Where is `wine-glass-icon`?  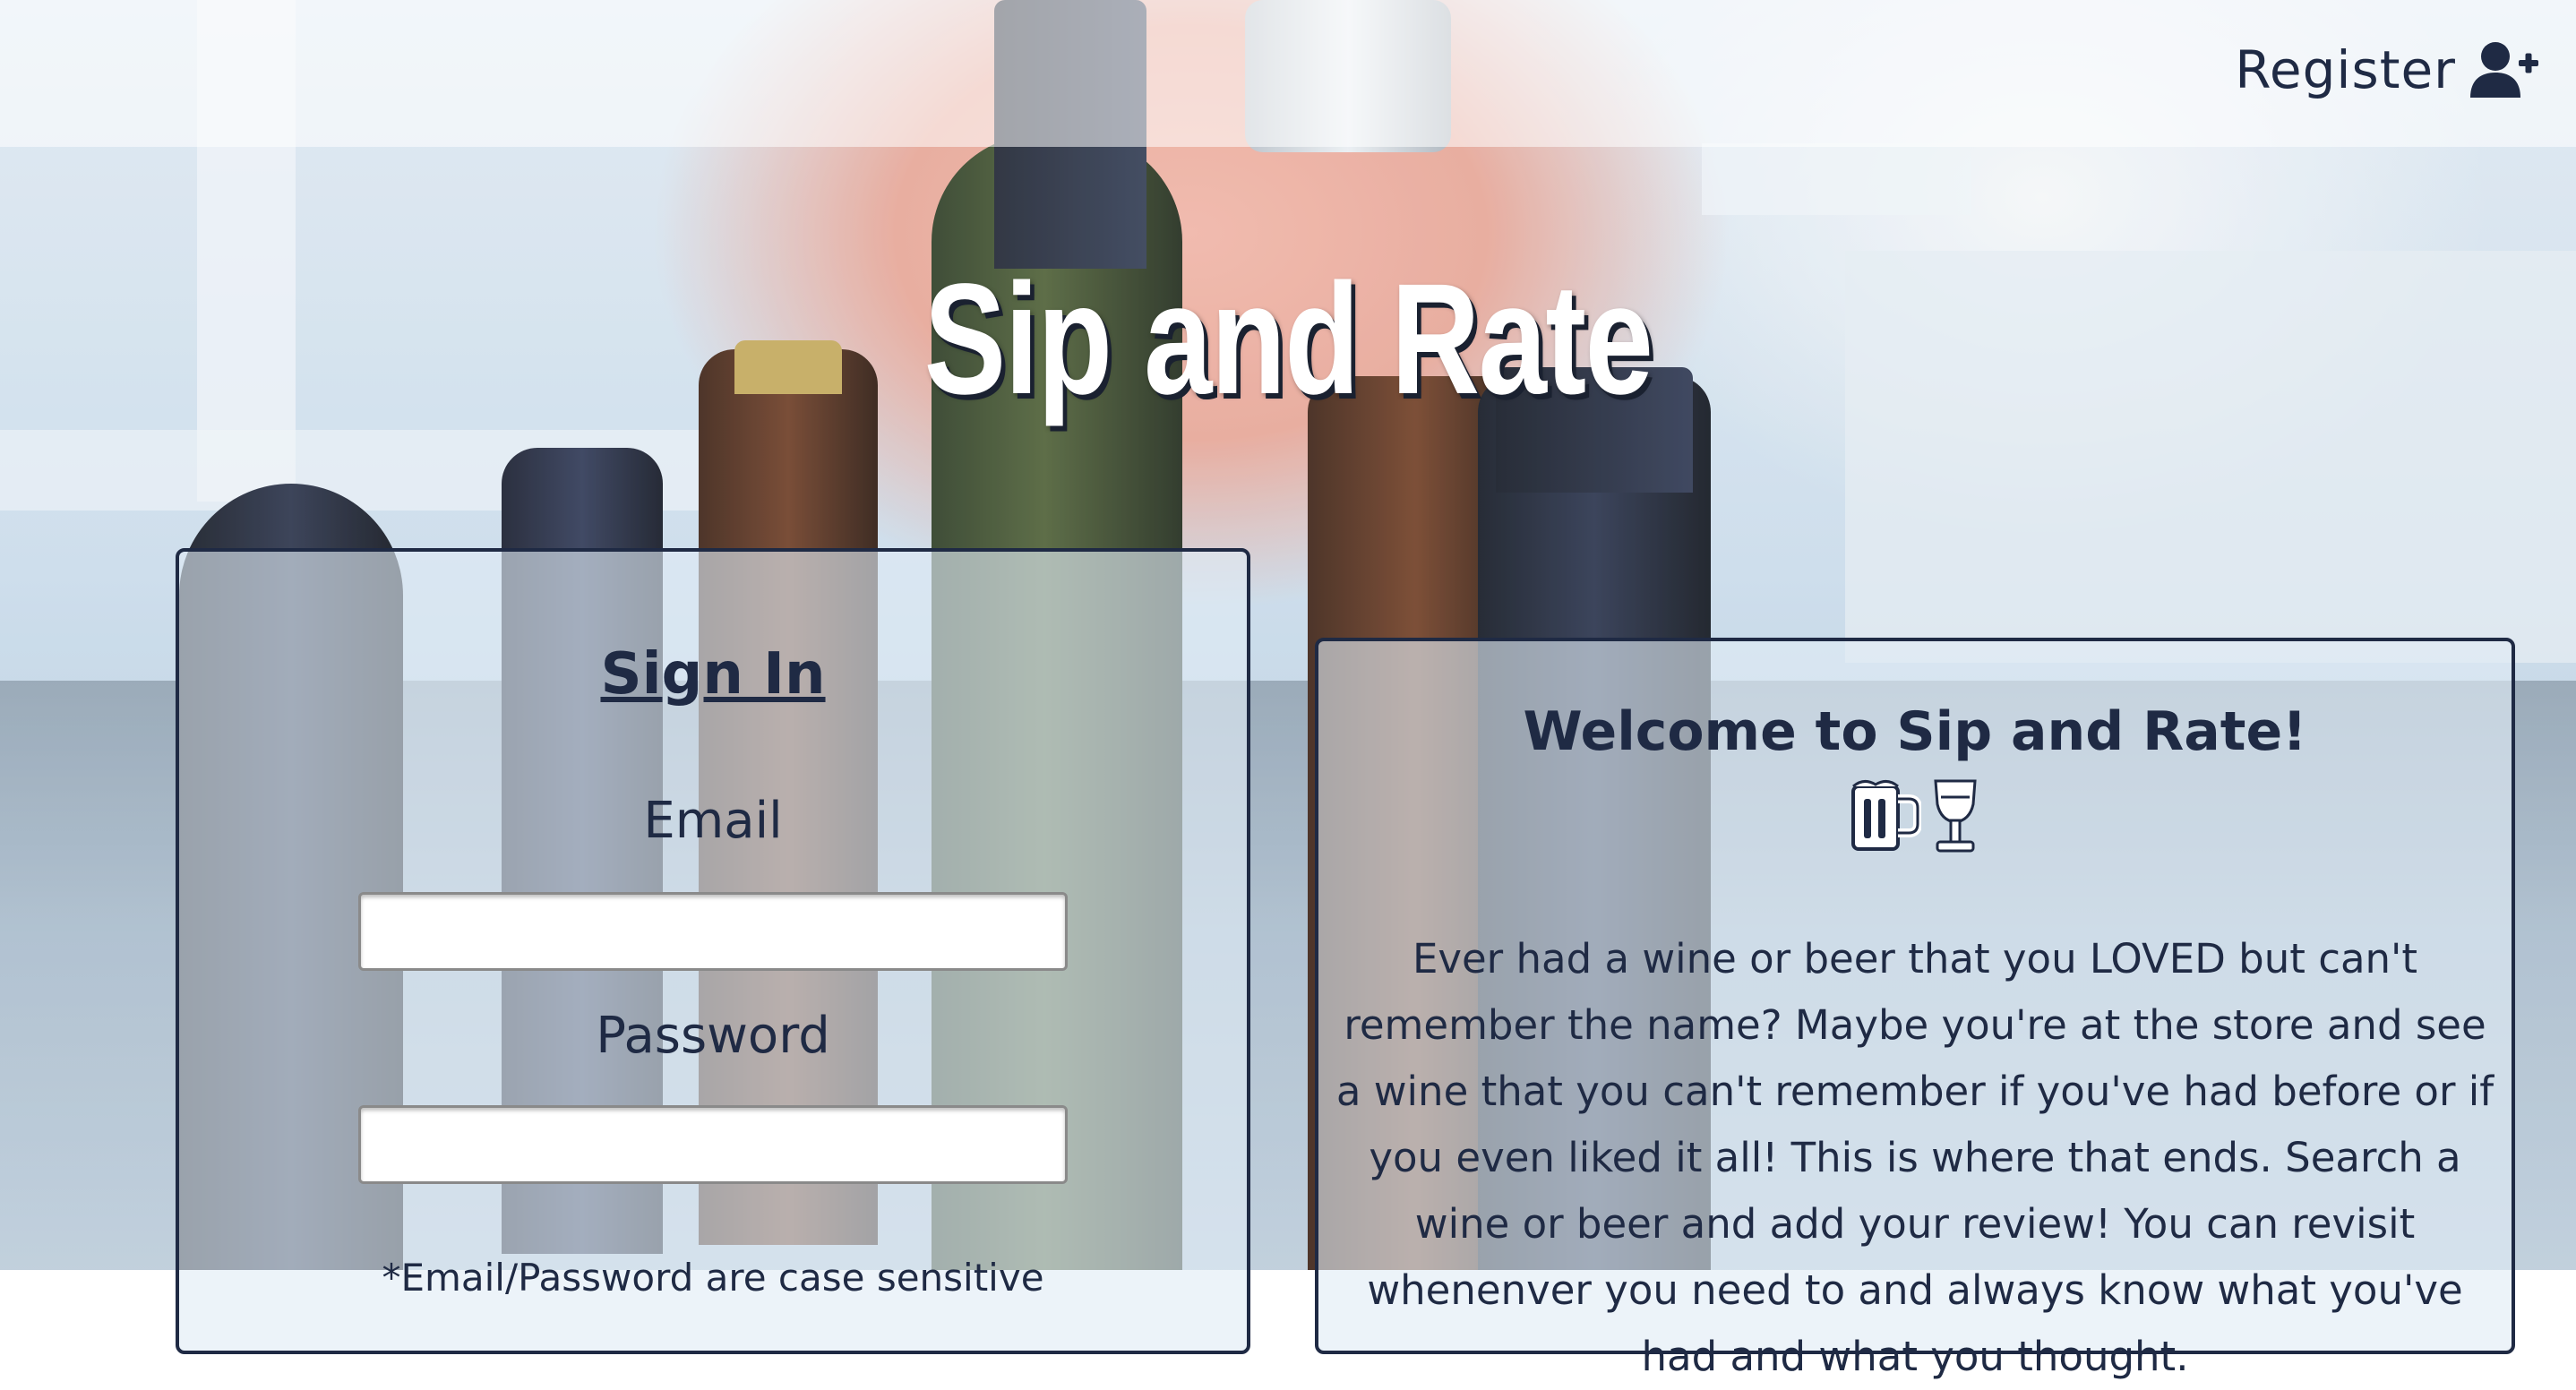 wine-glass-icon is located at coordinates (1955, 815).